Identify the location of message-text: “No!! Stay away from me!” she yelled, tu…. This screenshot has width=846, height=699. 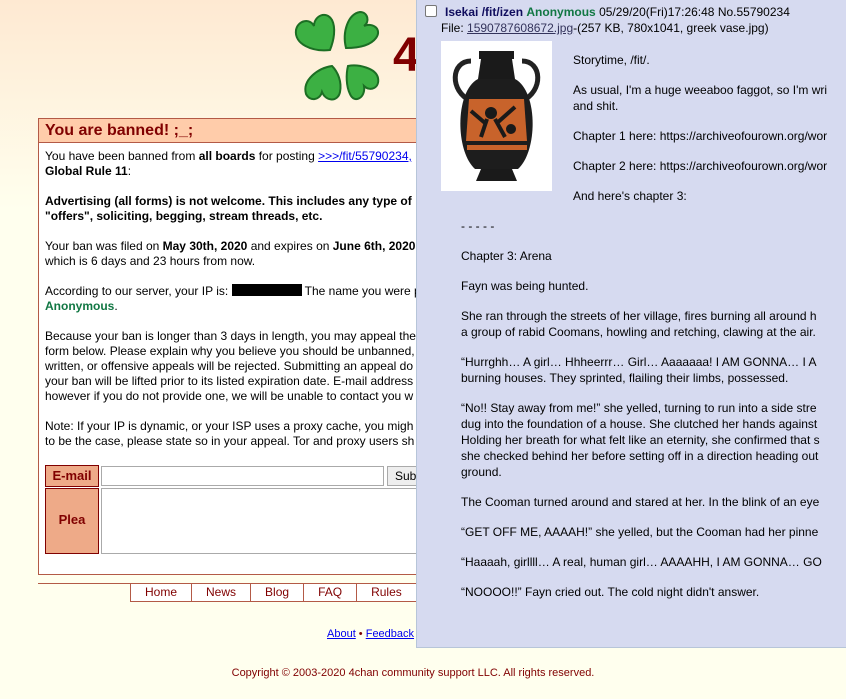
(639, 408).